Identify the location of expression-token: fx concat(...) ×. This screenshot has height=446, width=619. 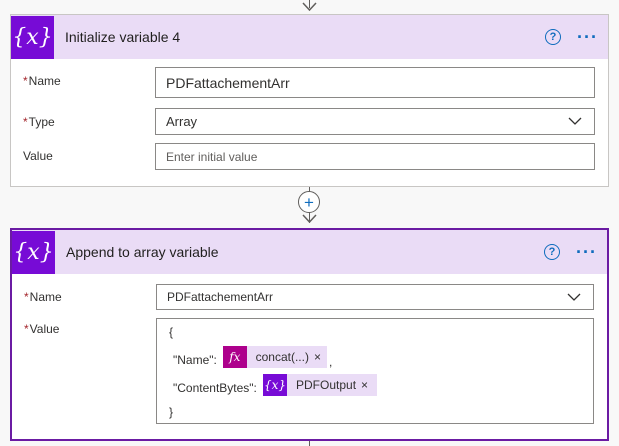
(275, 357).